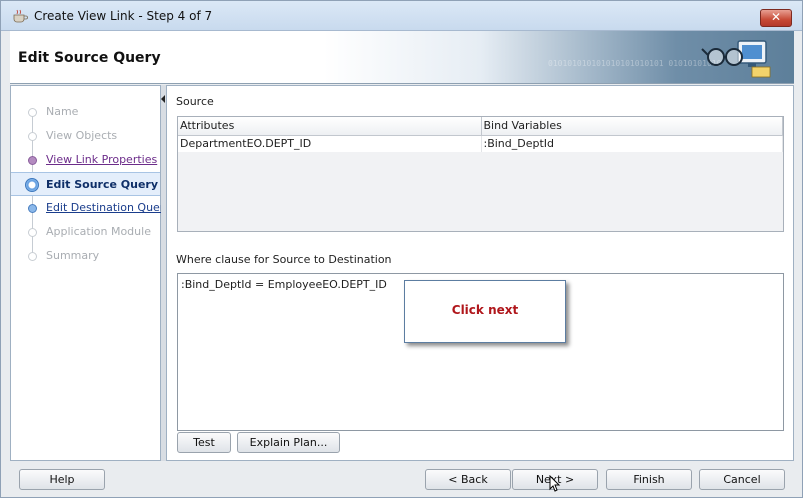 Image resolution: width=803 pixels, height=498 pixels. What do you see at coordinates (635, 63) in the screenshot?
I see `binary-decoration: 010101010101010101010101 01010101010` at bounding box center [635, 63].